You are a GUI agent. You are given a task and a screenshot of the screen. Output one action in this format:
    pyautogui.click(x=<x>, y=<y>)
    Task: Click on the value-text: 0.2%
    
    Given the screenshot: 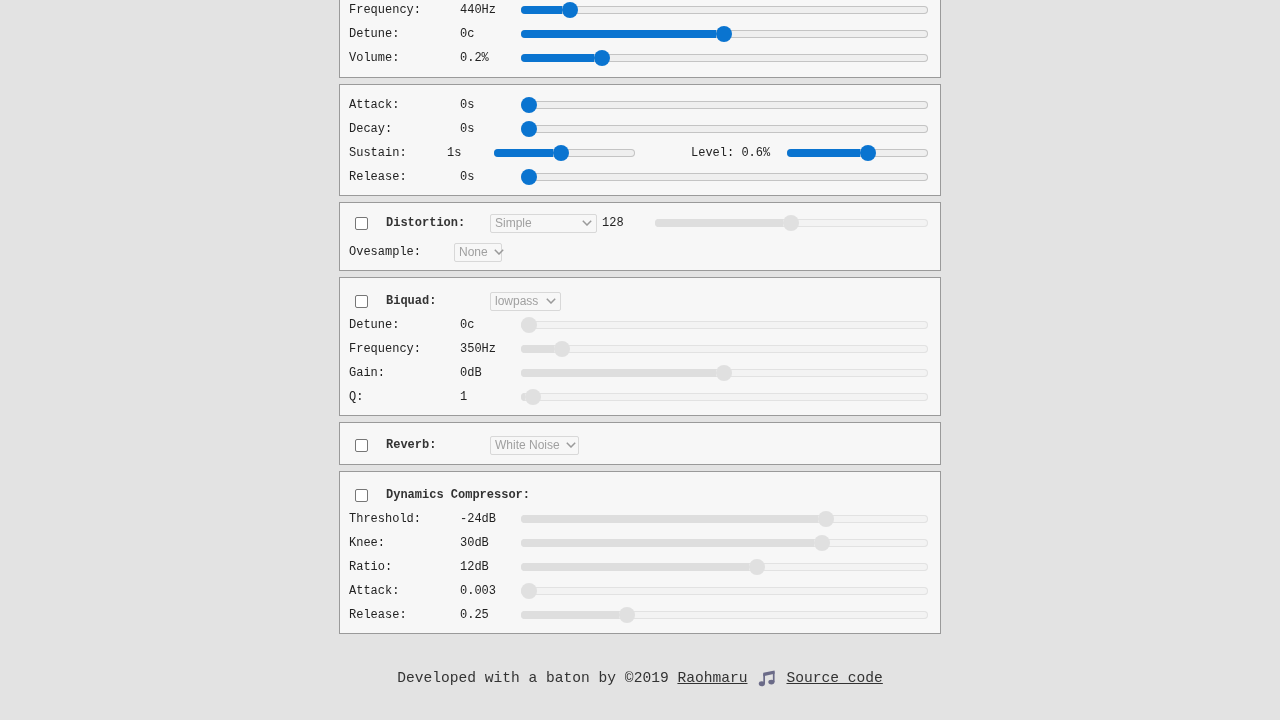 What is the action you would take?
    pyautogui.click(x=475, y=58)
    